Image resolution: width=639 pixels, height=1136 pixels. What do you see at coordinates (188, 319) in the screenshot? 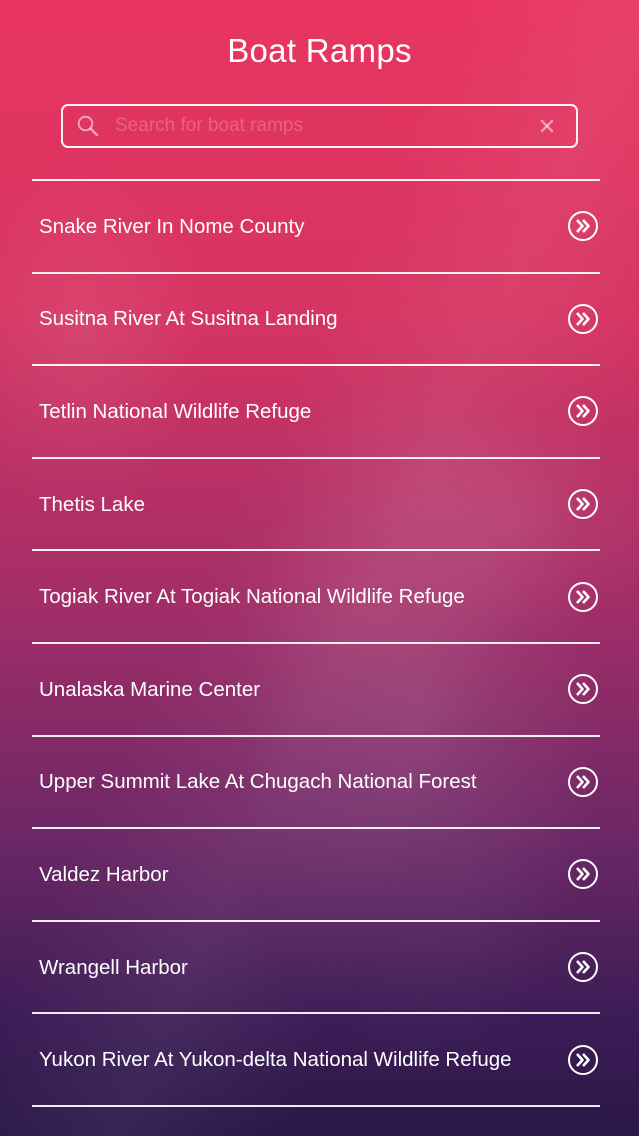
I see `list-item-label: Susitna River At Susitna Landing` at bounding box center [188, 319].